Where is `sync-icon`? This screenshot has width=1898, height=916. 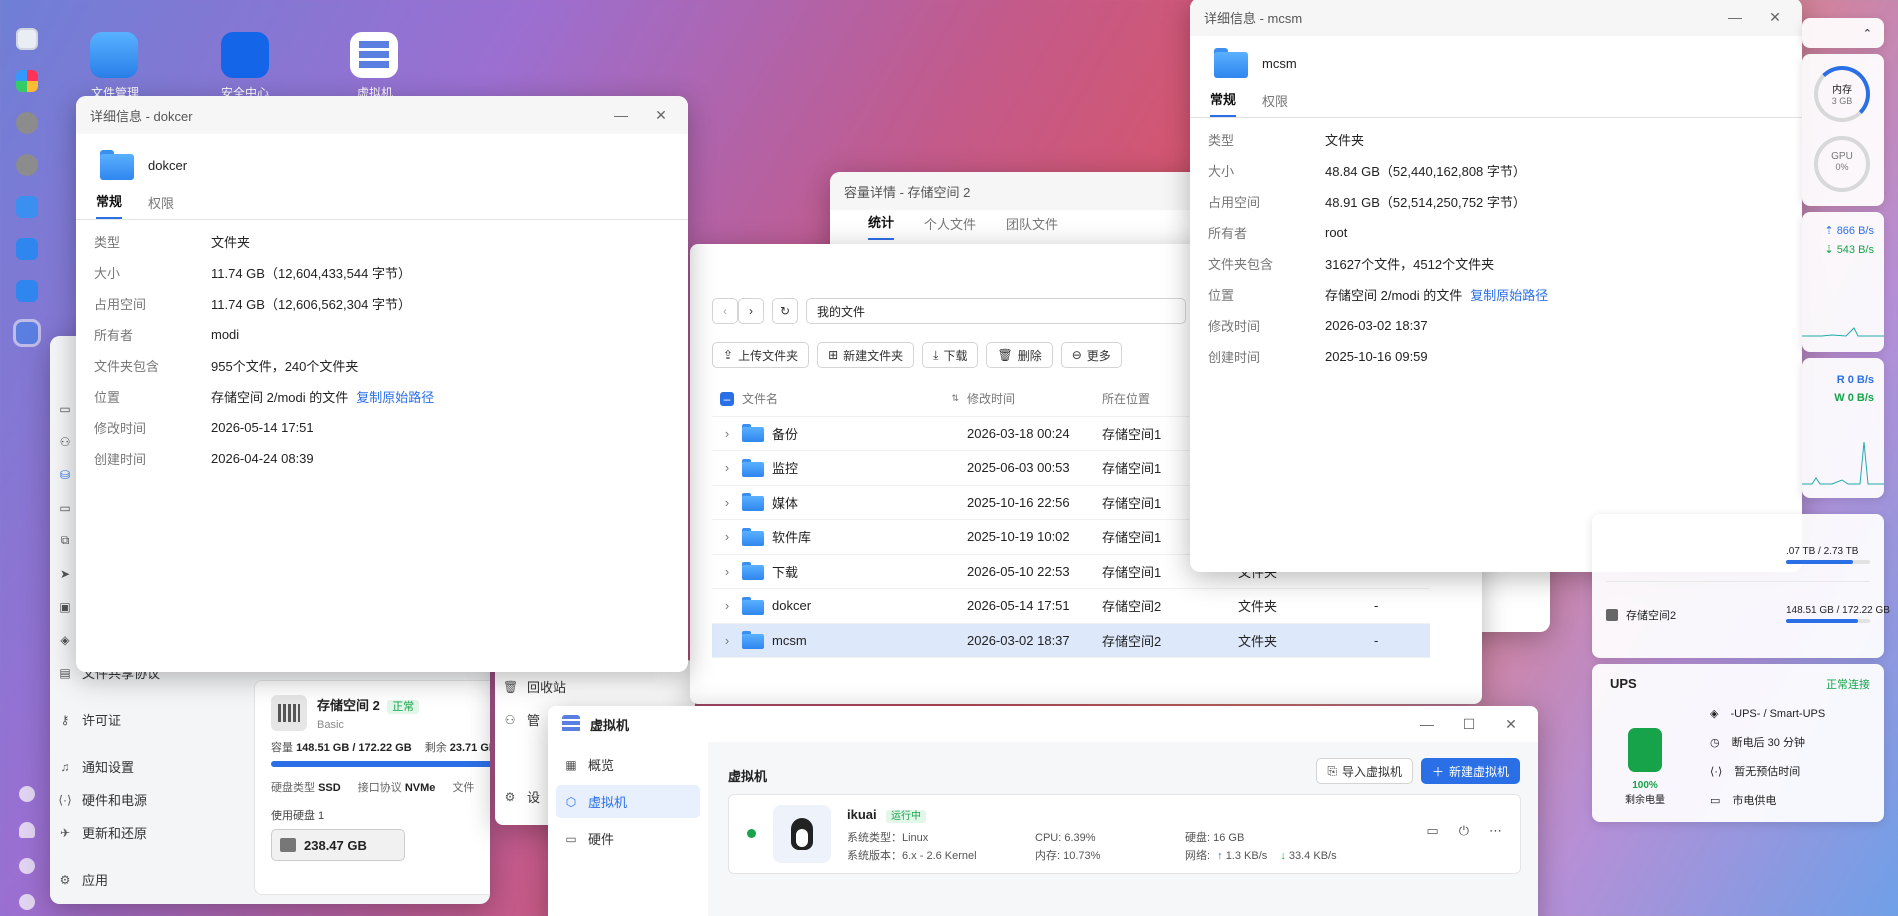 sync-icon is located at coordinates (27, 794).